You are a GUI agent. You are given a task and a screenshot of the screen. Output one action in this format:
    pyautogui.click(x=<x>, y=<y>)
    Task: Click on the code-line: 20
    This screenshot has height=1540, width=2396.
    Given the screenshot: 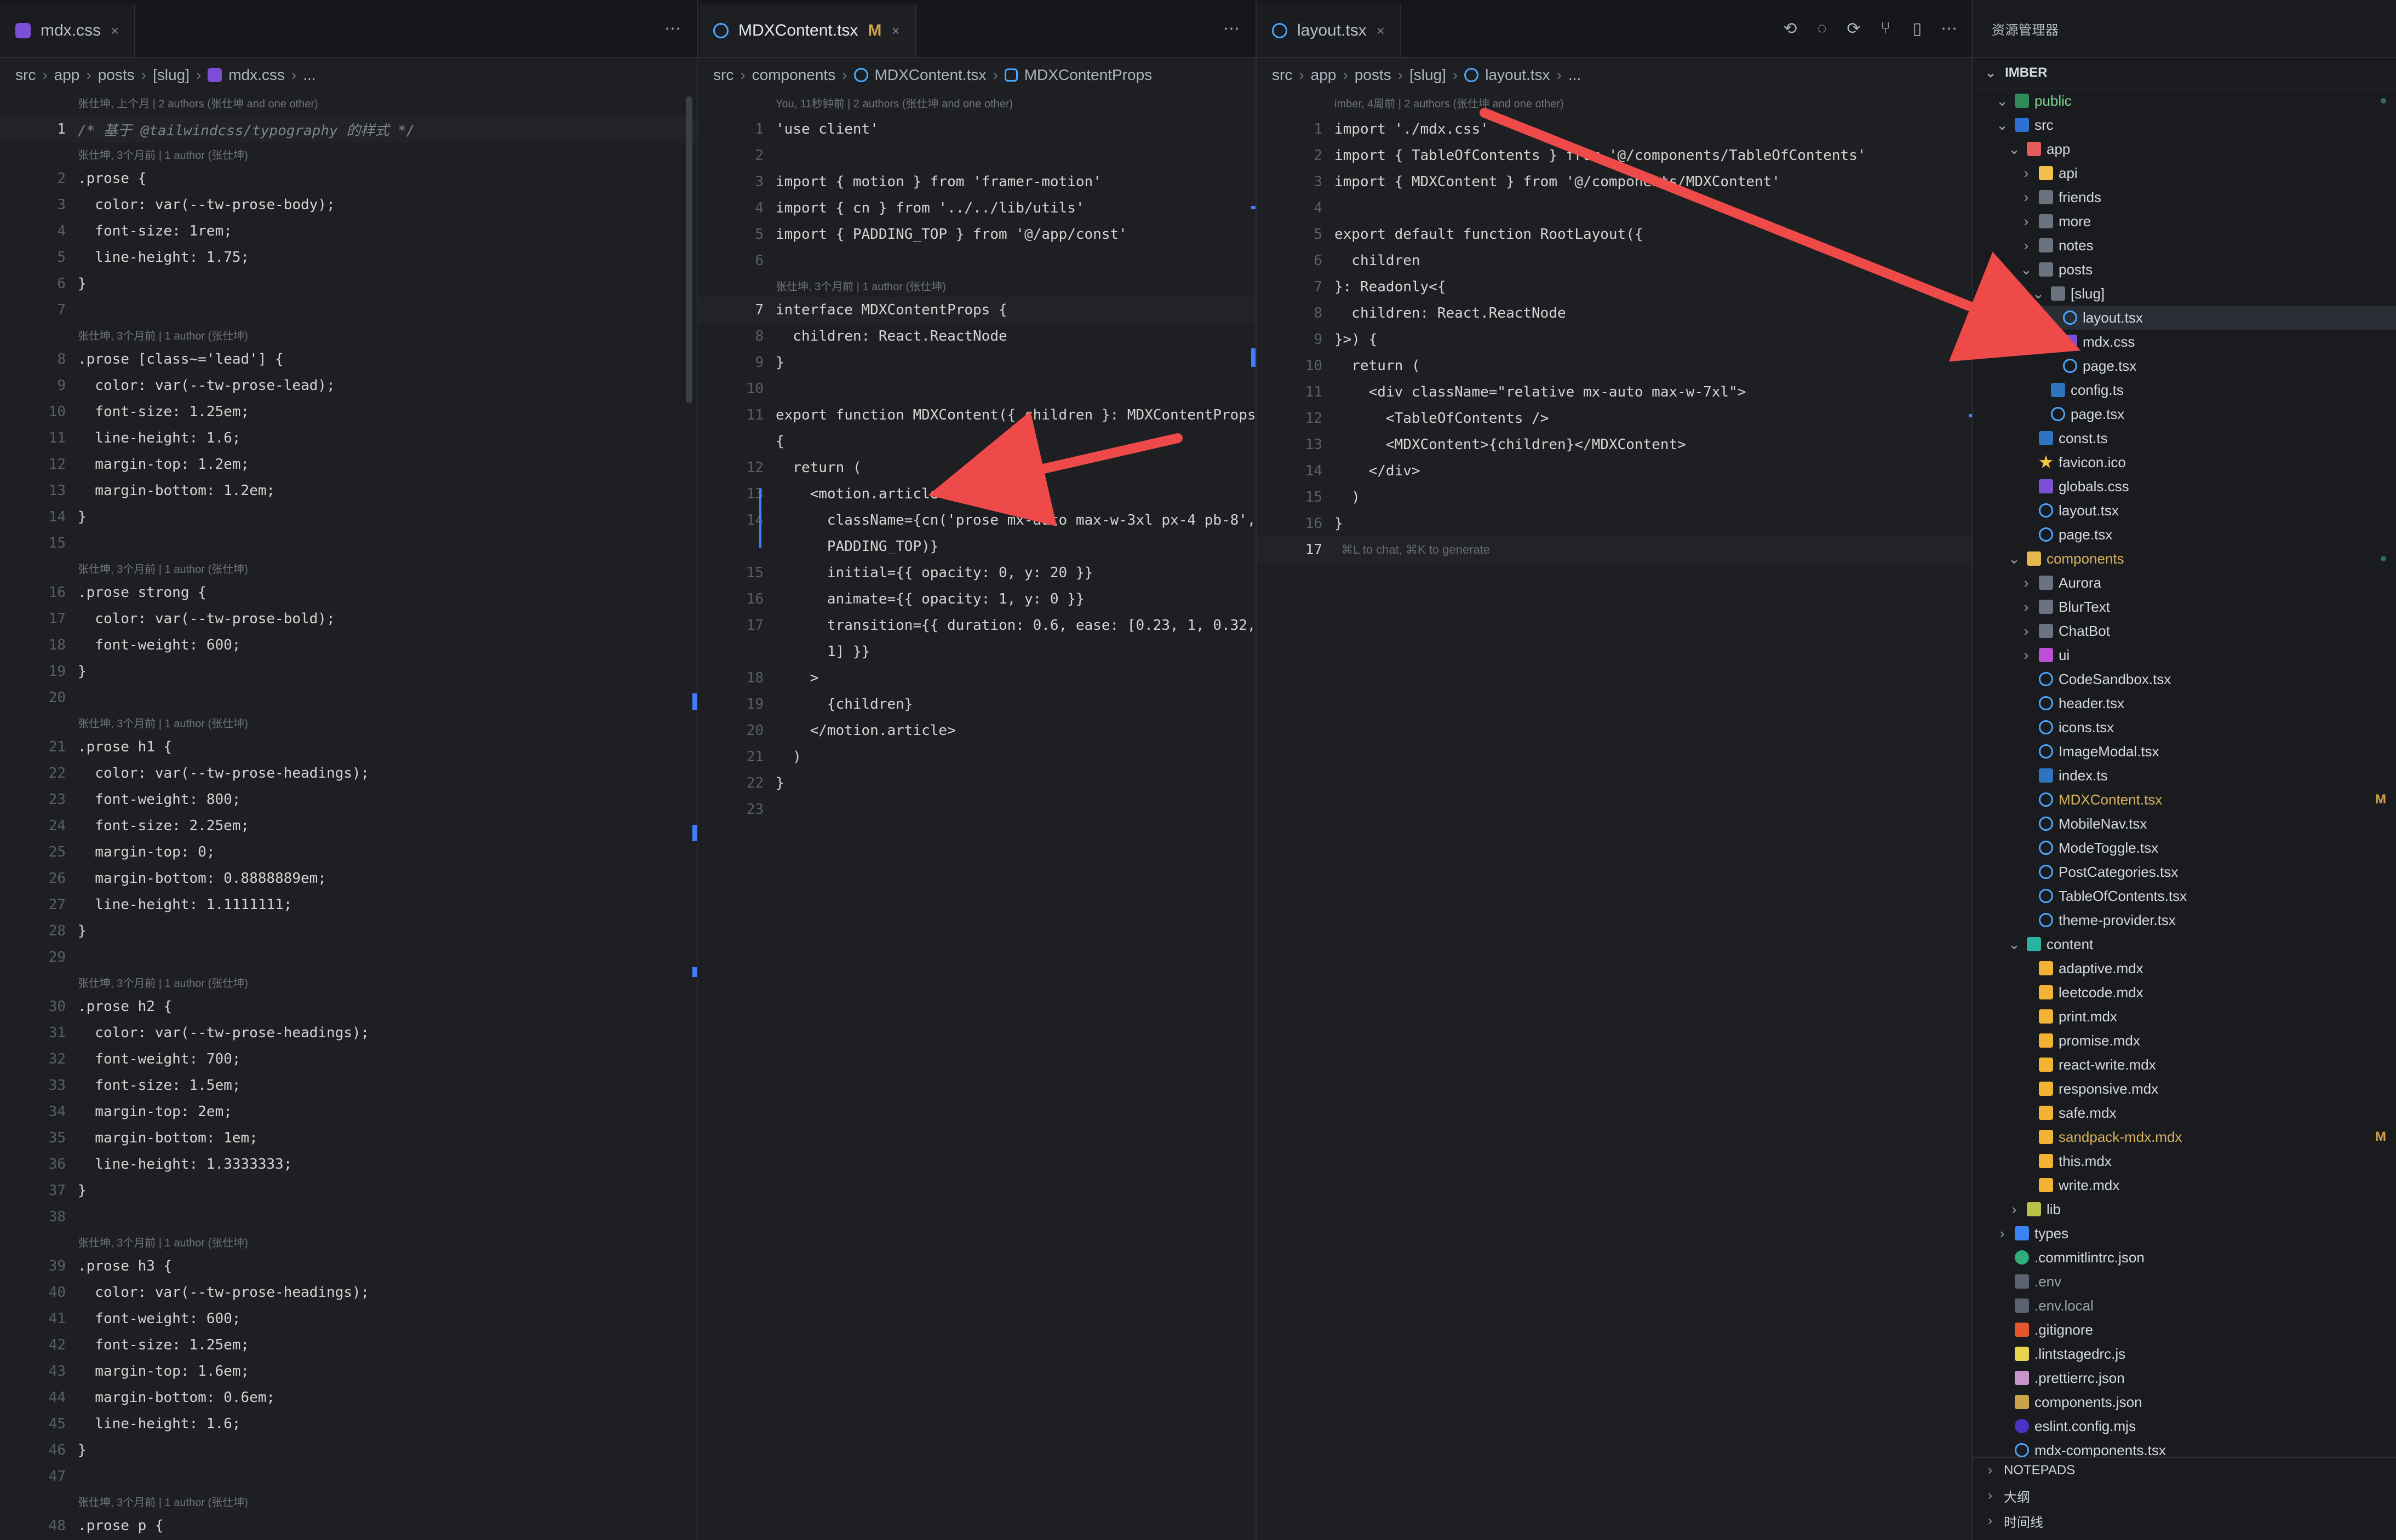 What is the action you would take?
    pyautogui.click(x=348, y=698)
    